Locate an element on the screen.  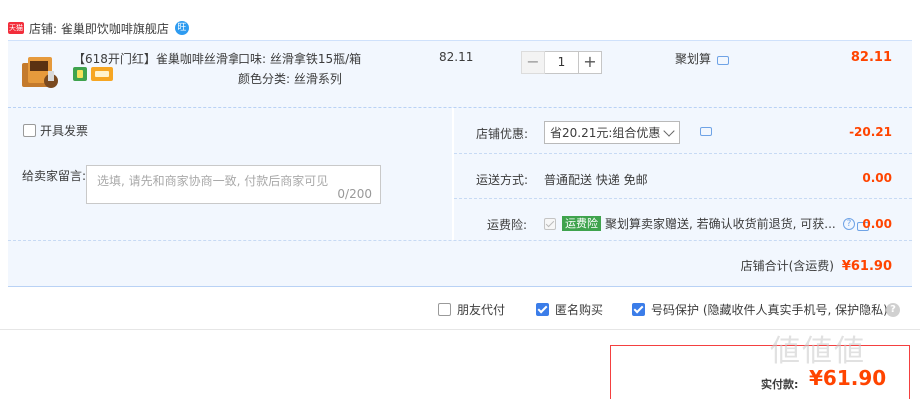
quantity-input: 1 is located at coordinates (561, 62).